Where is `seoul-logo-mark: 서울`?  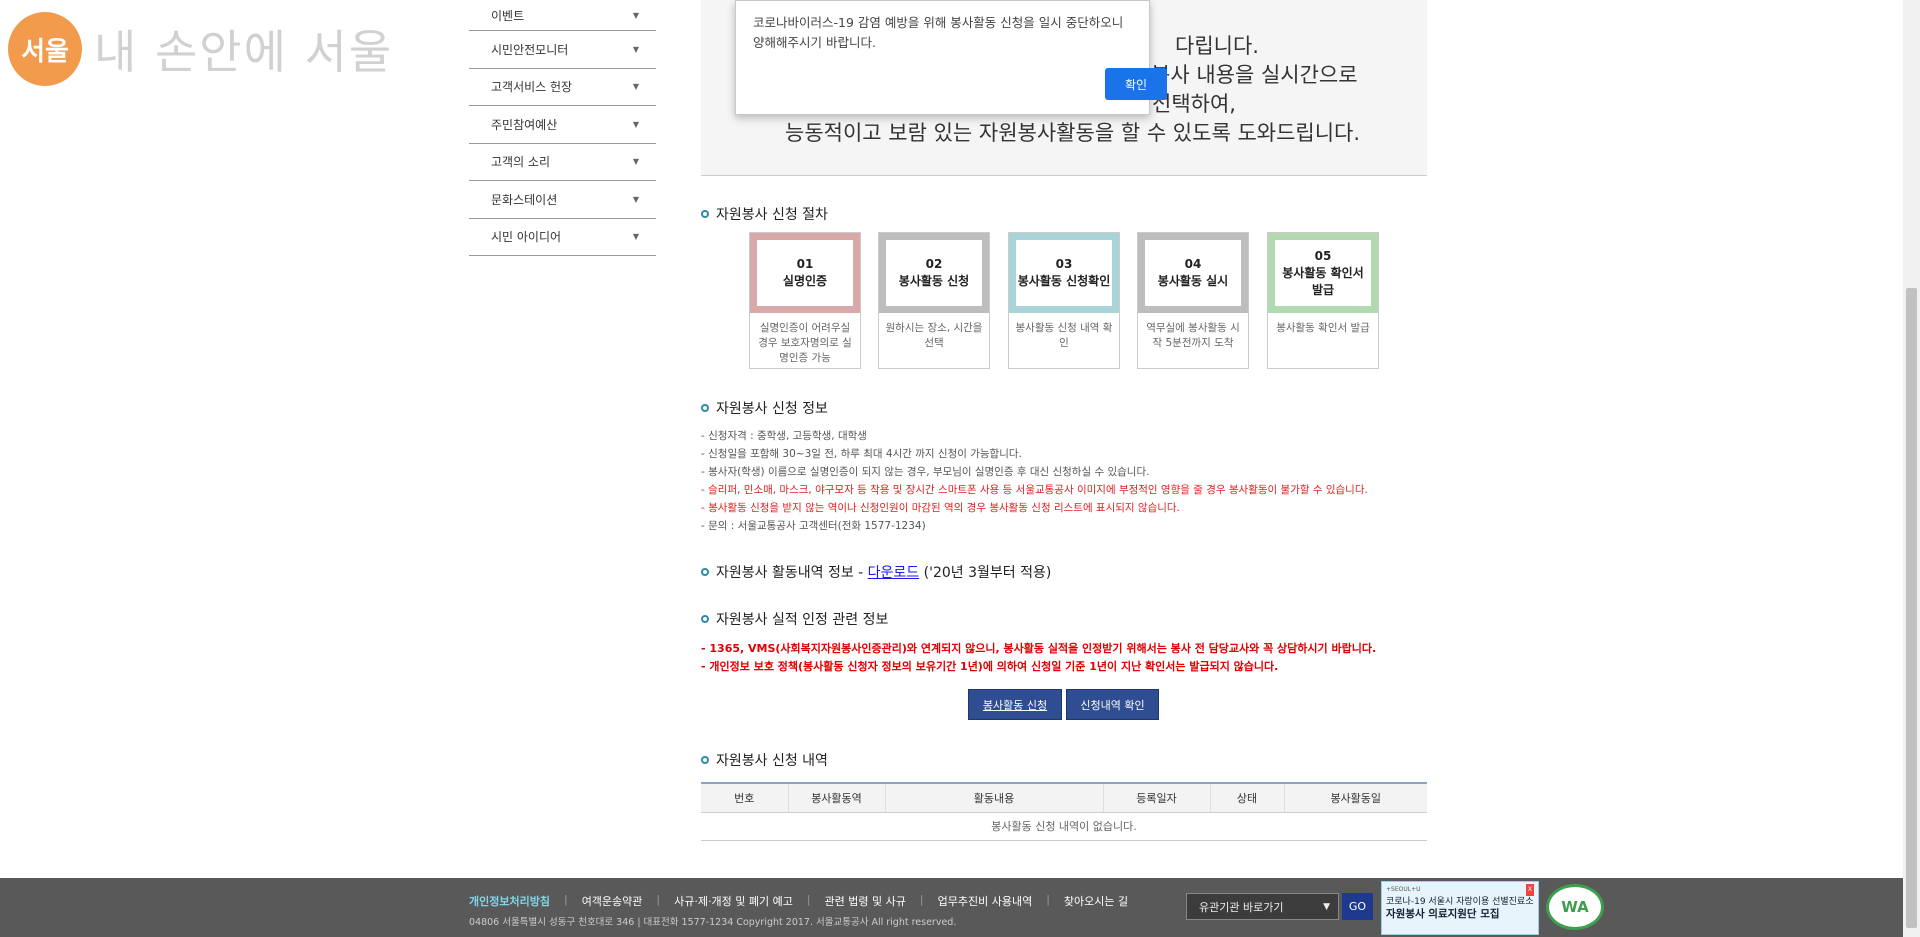
seoul-logo-mark: 서울 is located at coordinates (45, 49).